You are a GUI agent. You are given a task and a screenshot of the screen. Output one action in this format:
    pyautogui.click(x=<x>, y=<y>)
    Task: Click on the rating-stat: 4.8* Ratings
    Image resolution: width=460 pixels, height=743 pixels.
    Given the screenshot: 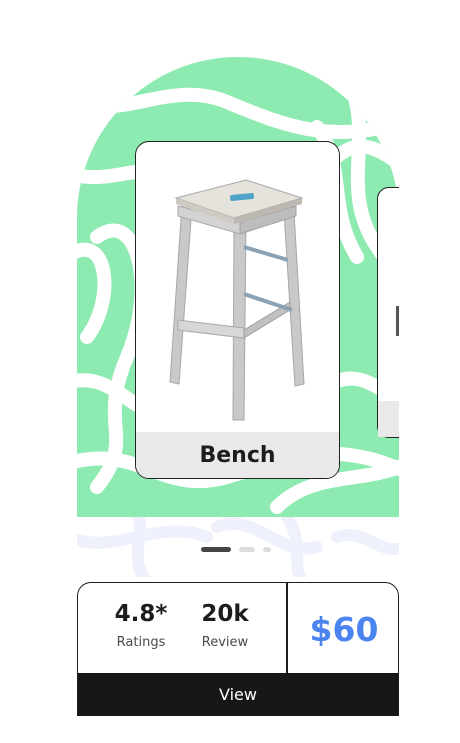 What is the action you would take?
    pyautogui.click(x=141, y=625)
    